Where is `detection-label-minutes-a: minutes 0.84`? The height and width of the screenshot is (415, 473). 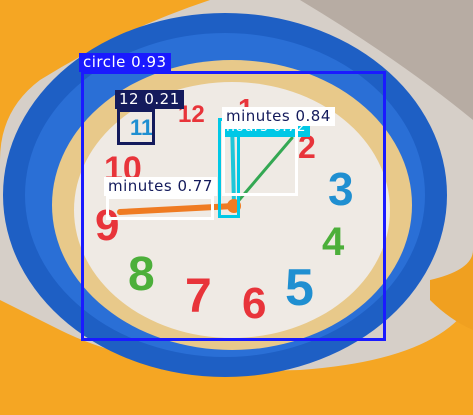 detection-label-minutes-a: minutes 0.84 is located at coordinates (278, 116).